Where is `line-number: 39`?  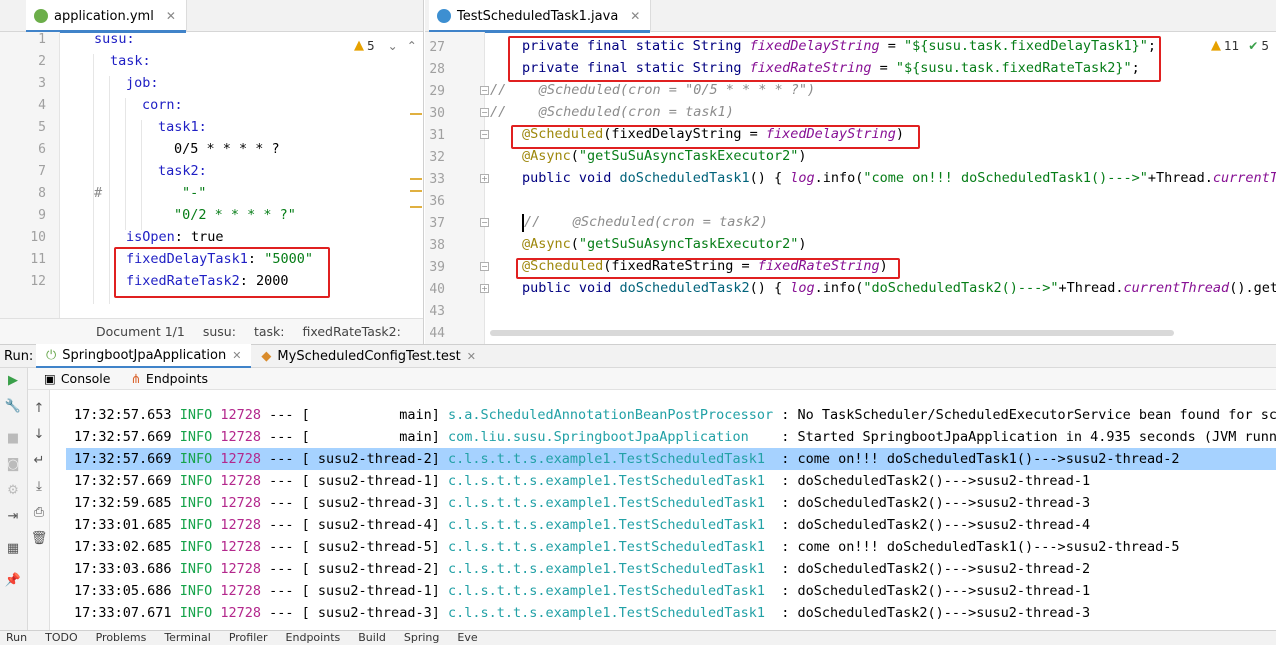 line-number: 39 is located at coordinates (437, 267).